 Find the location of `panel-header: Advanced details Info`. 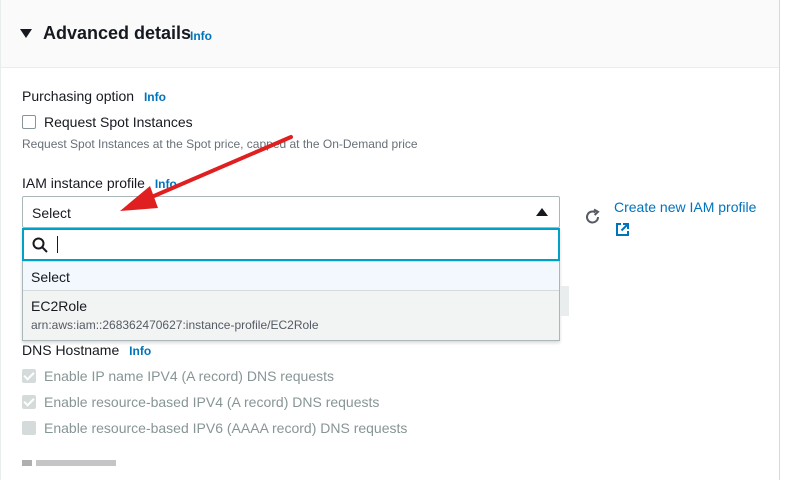

panel-header: Advanced details Info is located at coordinates (390, 34).